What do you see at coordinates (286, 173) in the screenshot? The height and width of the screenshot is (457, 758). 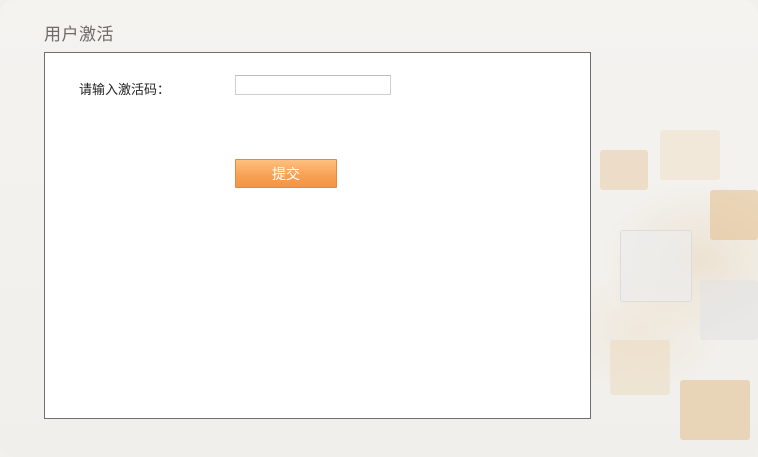 I see `submit-button: 提交` at bounding box center [286, 173].